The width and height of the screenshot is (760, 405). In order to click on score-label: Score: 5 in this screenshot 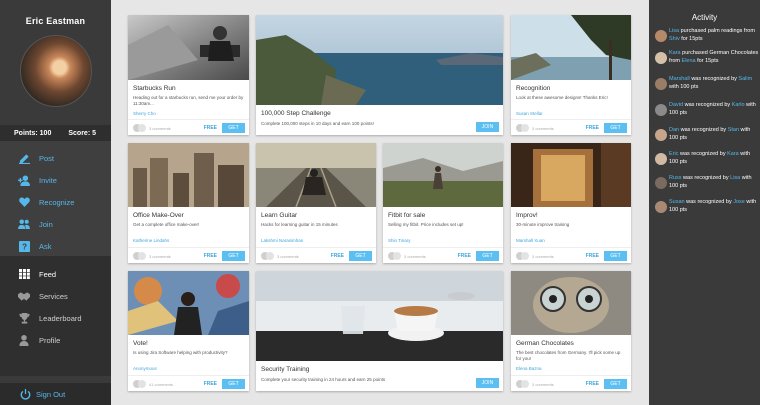, I will do `click(82, 133)`.